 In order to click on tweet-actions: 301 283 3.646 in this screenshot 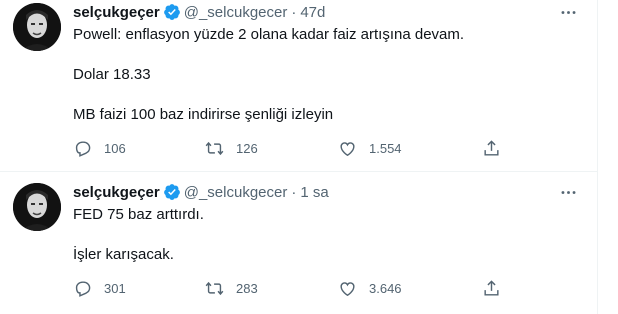, I will do `click(293, 288)`.